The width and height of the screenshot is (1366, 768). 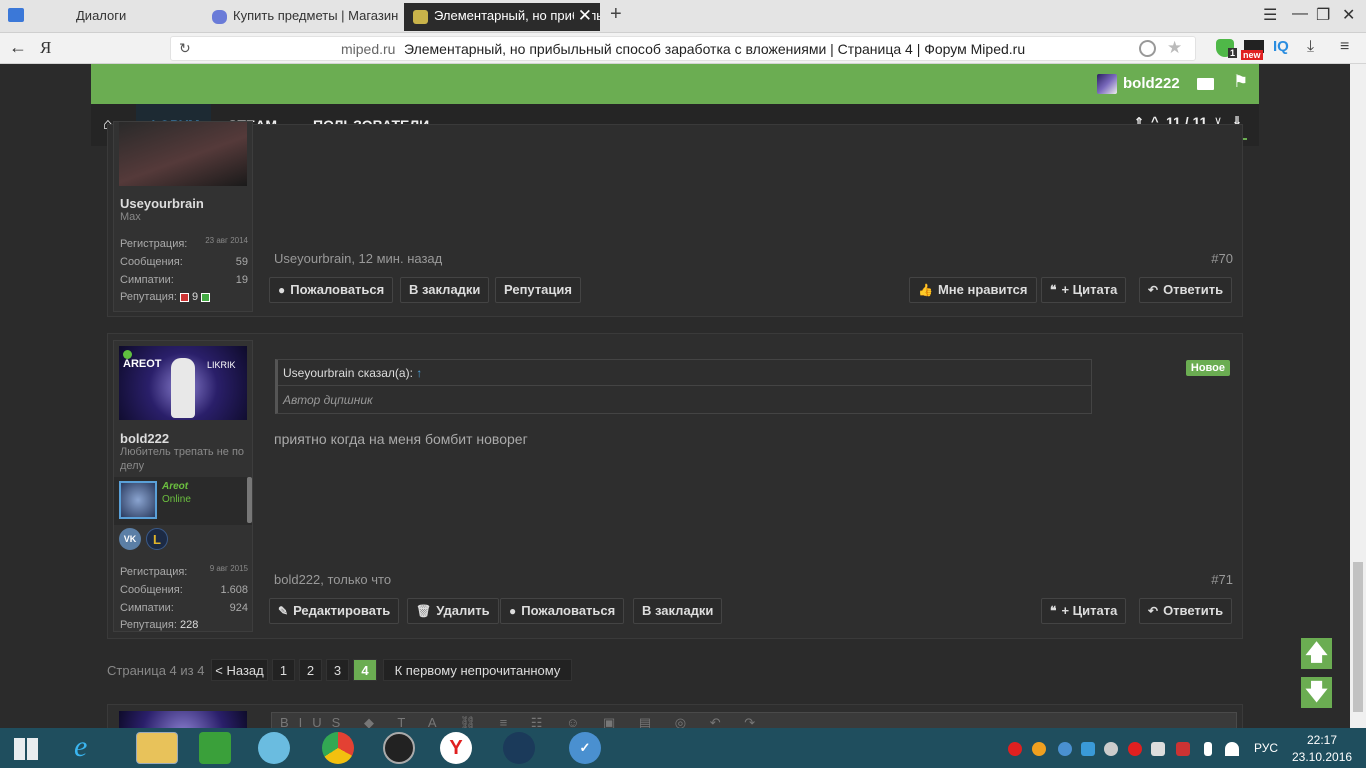 I want to click on post-number: #71, so click(x=1222, y=579).